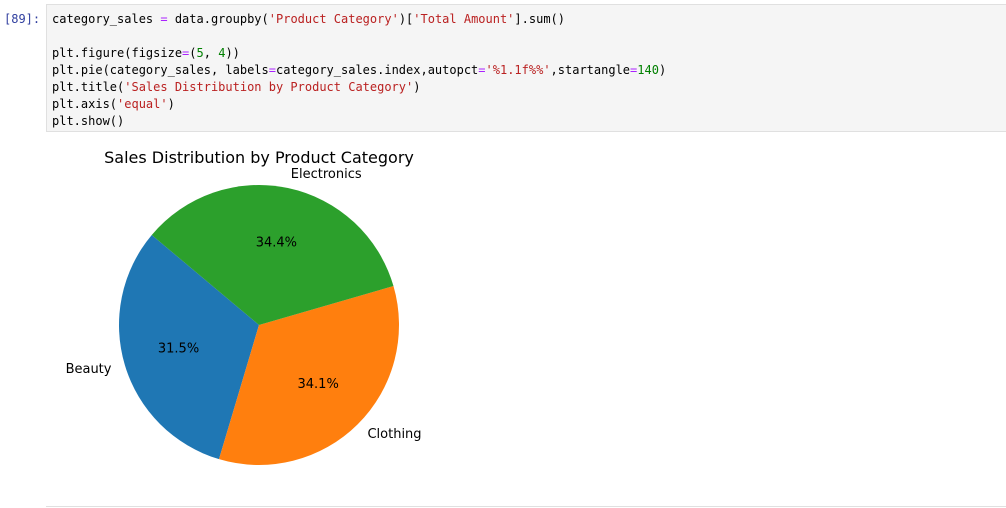 This screenshot has height=508, width=1006. I want to click on chart-title: Sales Distribution by Product Category, so click(259, 157).